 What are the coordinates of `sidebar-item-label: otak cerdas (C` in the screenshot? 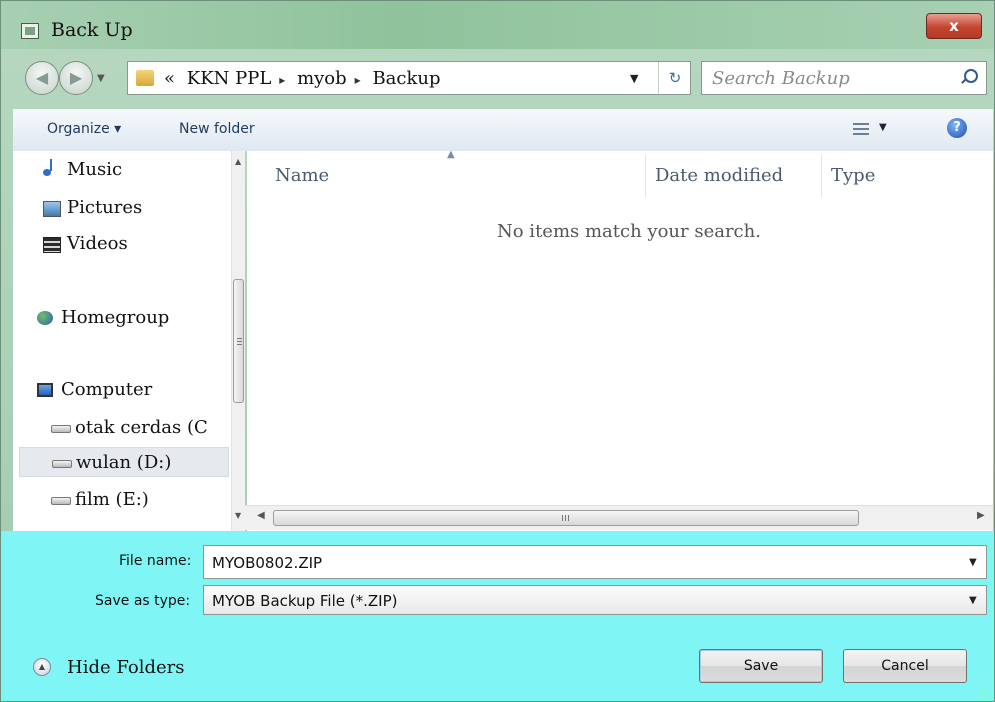 It's located at (141, 427).